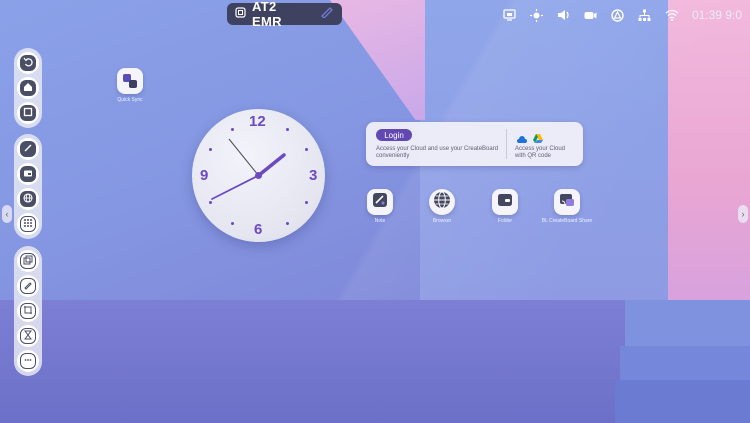 This screenshot has width=750, height=423. I want to click on chevron-left-icon: ‹, so click(7, 214).